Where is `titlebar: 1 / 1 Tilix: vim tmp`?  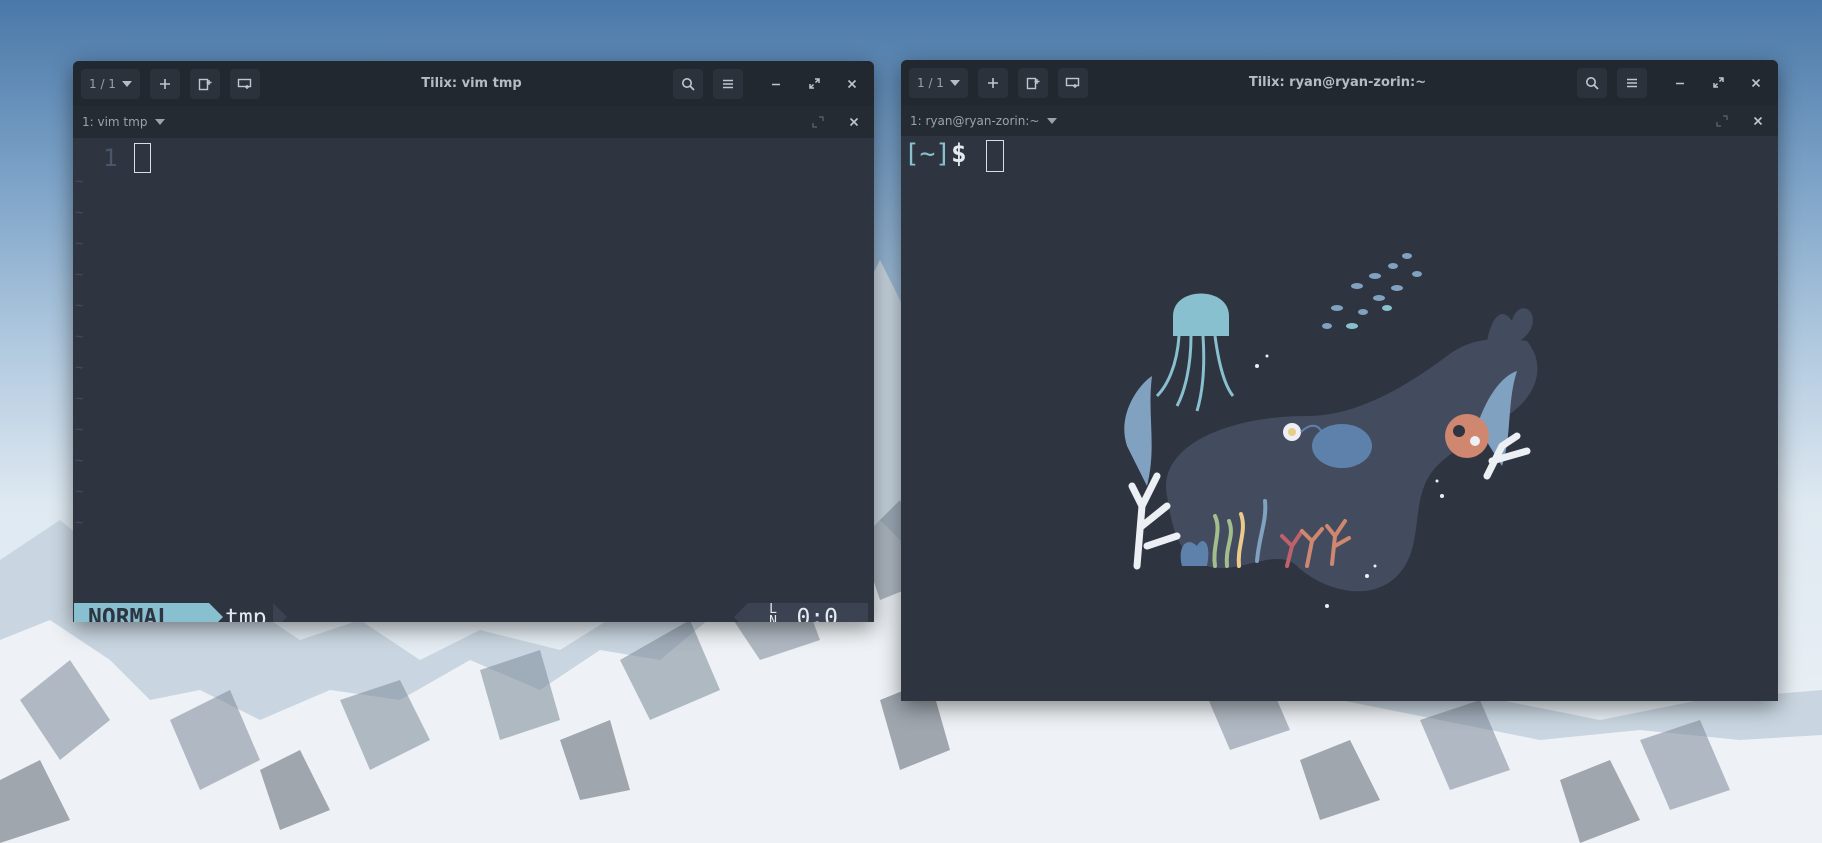 titlebar: 1 / 1 Tilix: vim tmp is located at coordinates (473, 83).